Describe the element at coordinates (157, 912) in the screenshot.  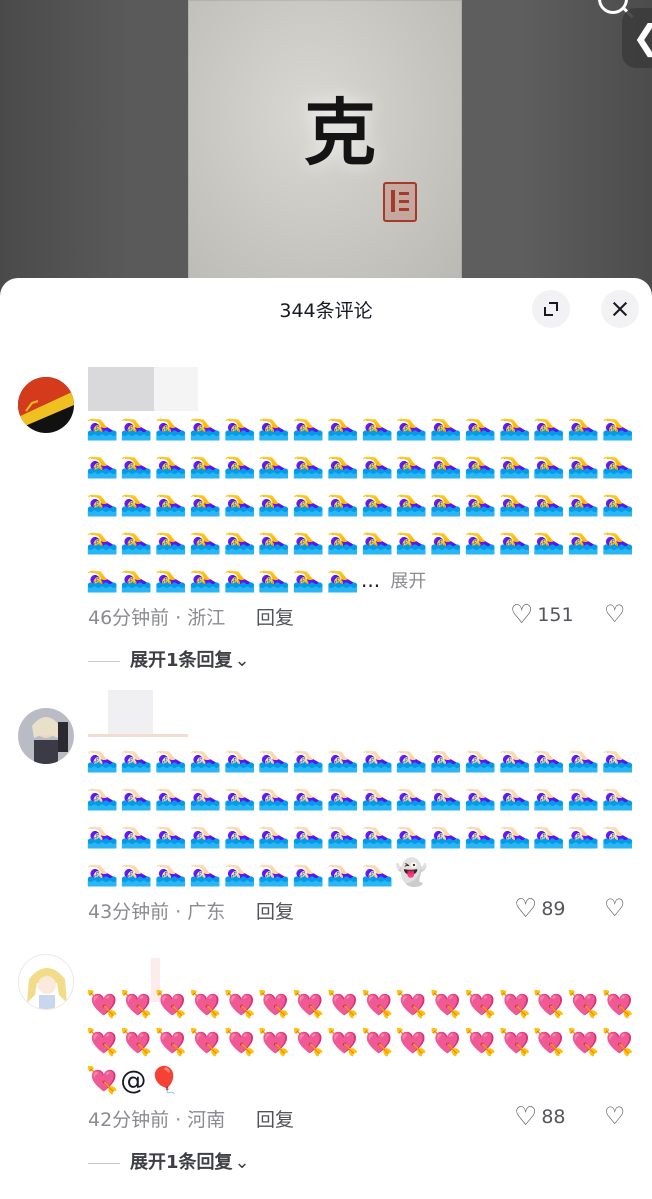
I see `comment-time-location: 43分钟前 · 广东` at that location.